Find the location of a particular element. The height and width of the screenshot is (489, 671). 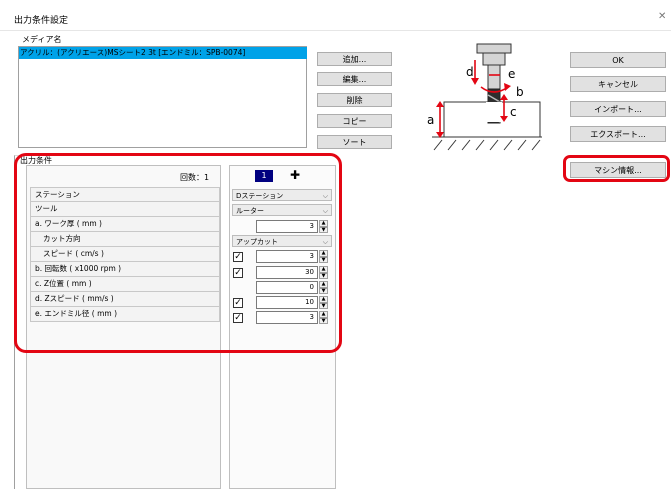

media-list: アクリル：(アクリエース)MSシート2 3t [エンドミル：SPB-0074] is located at coordinates (162, 97).